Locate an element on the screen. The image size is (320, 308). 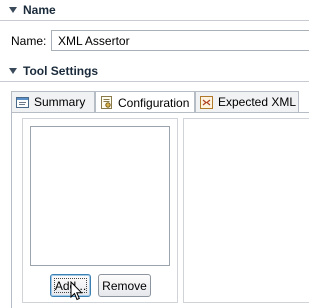
expected-xml-icon is located at coordinates (206, 102).